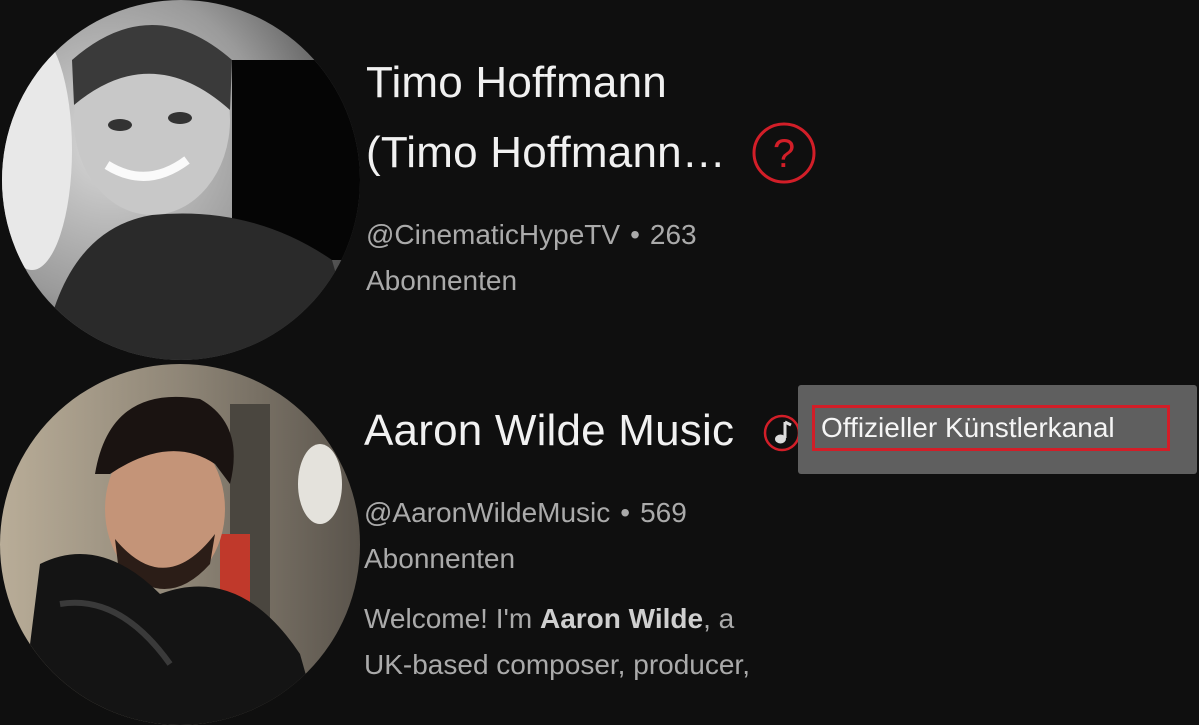  I want to click on avatar-photo-grayscale, so click(181, 180).